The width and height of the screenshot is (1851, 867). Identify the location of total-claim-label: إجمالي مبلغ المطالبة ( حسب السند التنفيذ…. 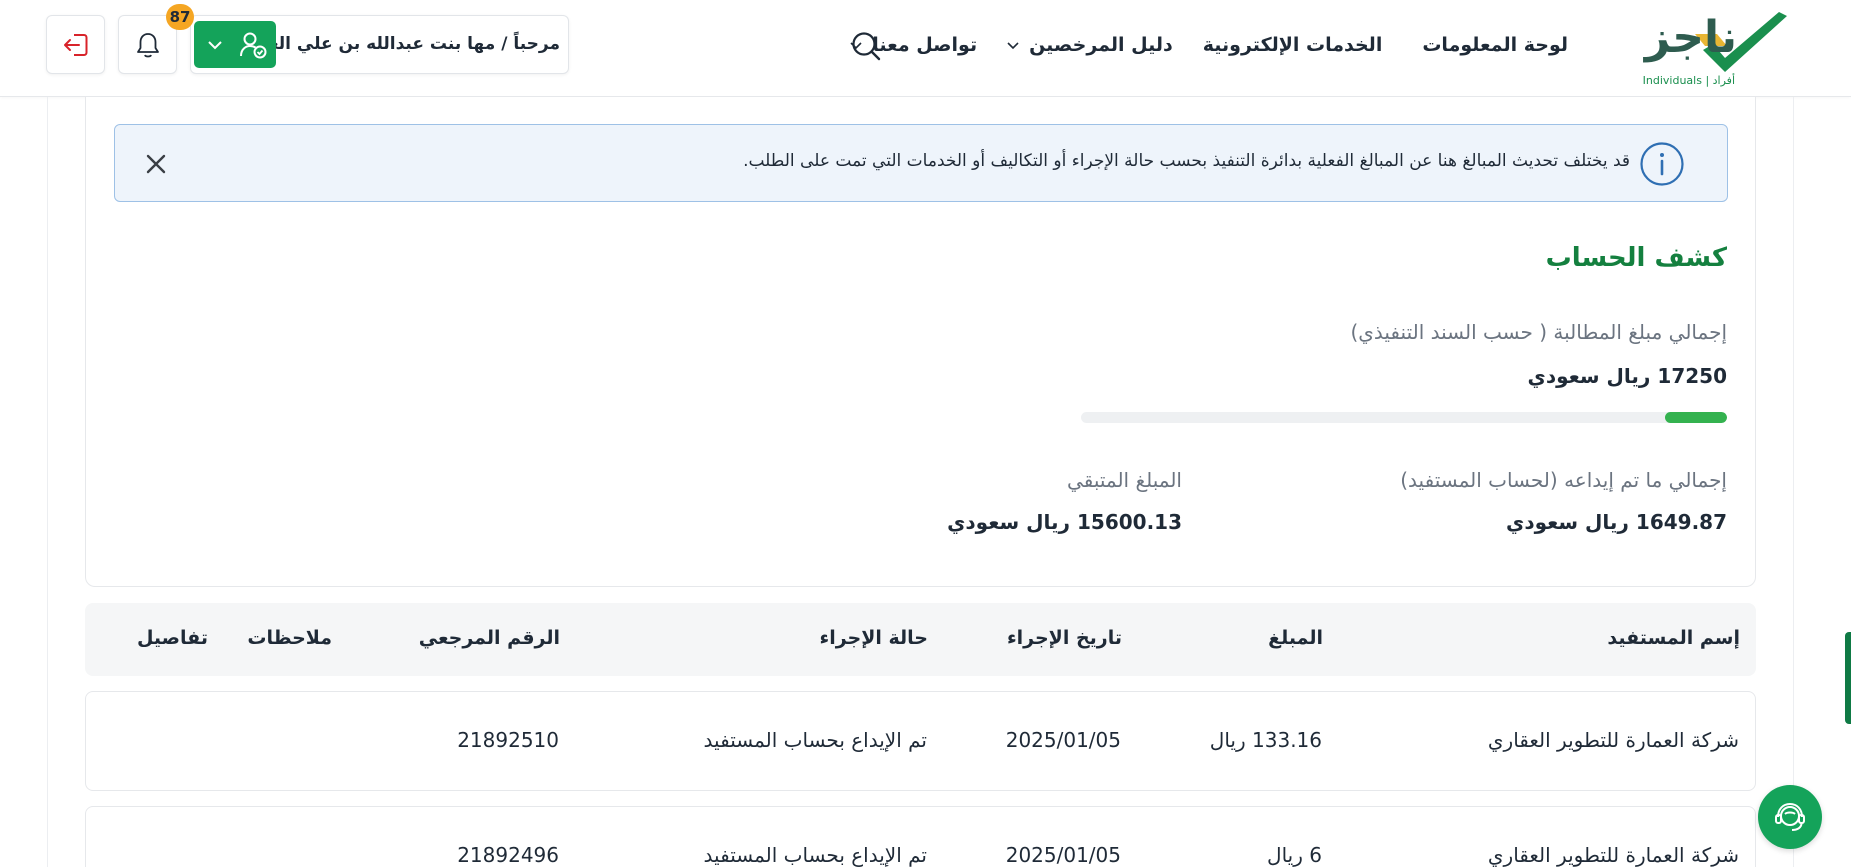
(1538, 332).